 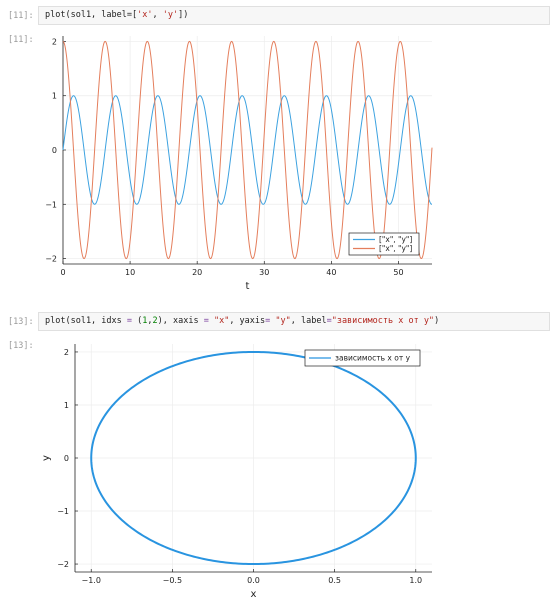 I want to click on x-tick-label: −0.5, so click(x=172, y=580).